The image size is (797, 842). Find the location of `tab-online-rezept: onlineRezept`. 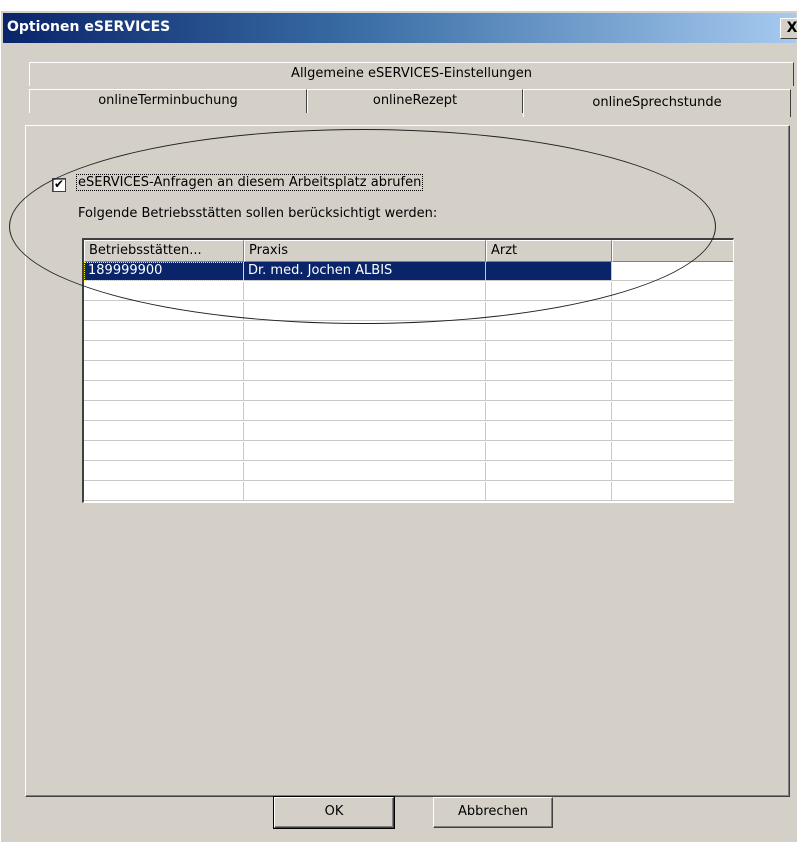

tab-online-rezept: onlineRezept is located at coordinates (415, 101).